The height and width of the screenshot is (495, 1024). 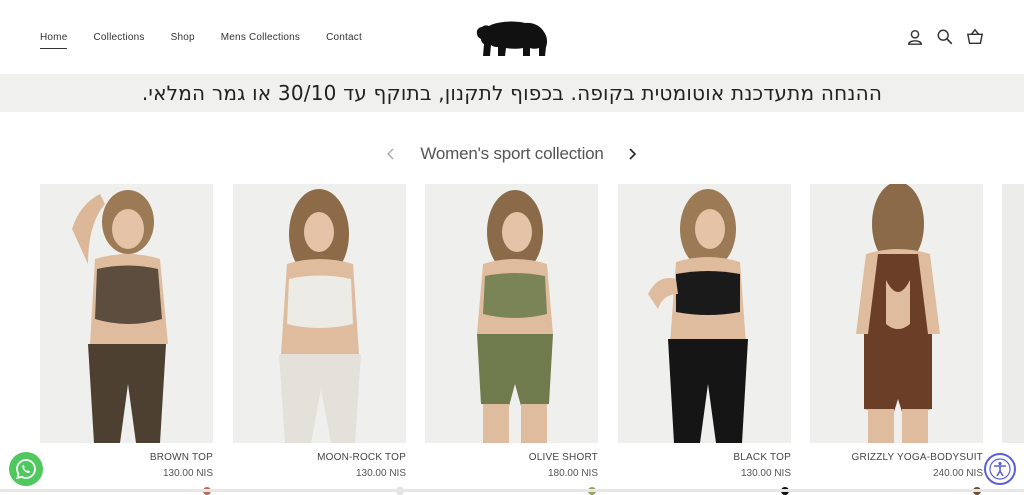 I want to click on nav-collections: Collections, so click(x=118, y=39).